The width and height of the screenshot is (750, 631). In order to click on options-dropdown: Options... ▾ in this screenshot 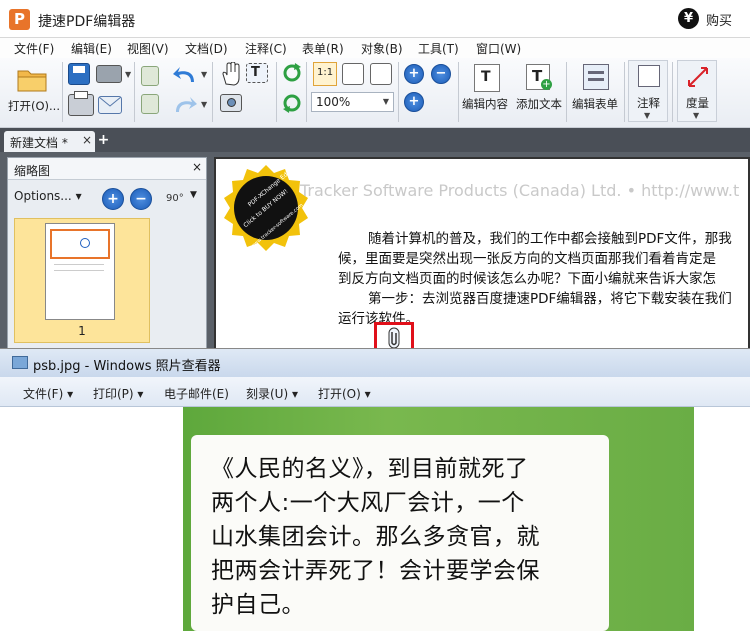, I will do `click(48, 196)`.